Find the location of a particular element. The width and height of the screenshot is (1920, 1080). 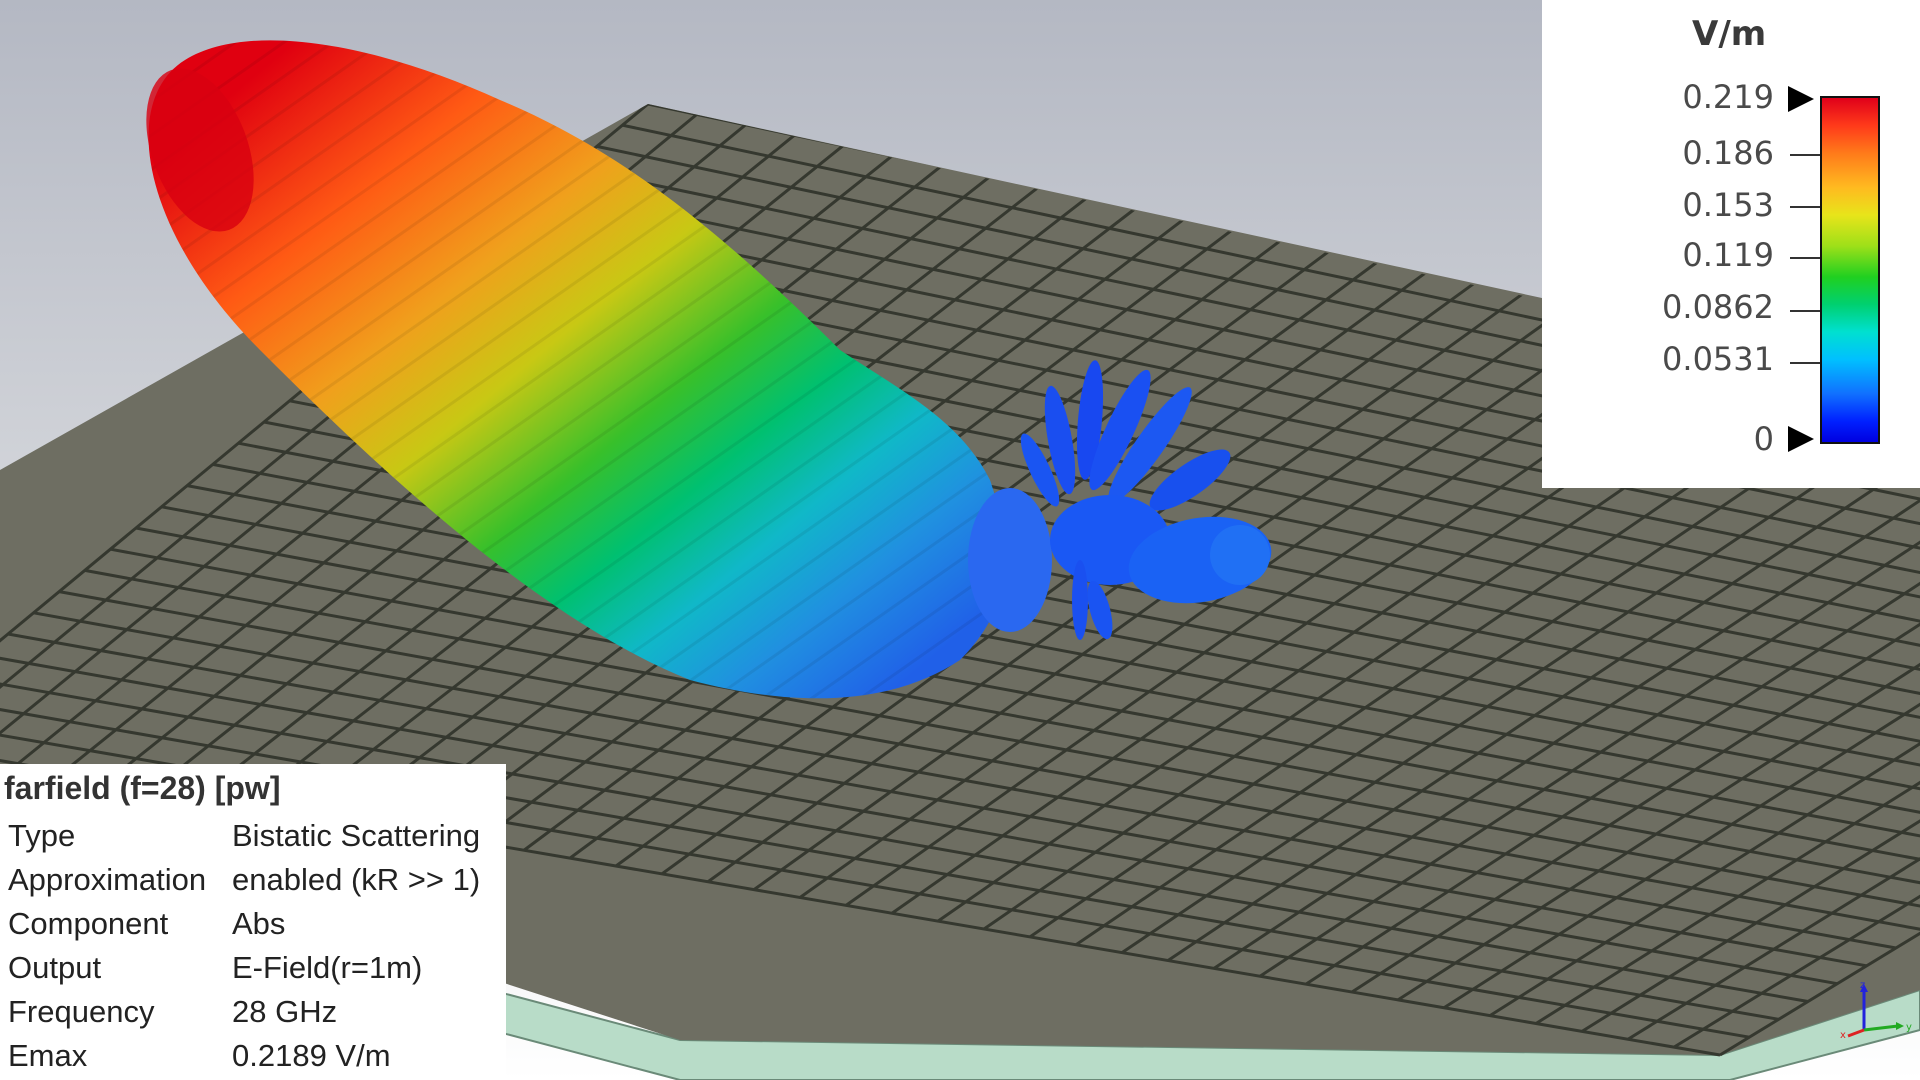

info-key: Type is located at coordinates (42, 835).